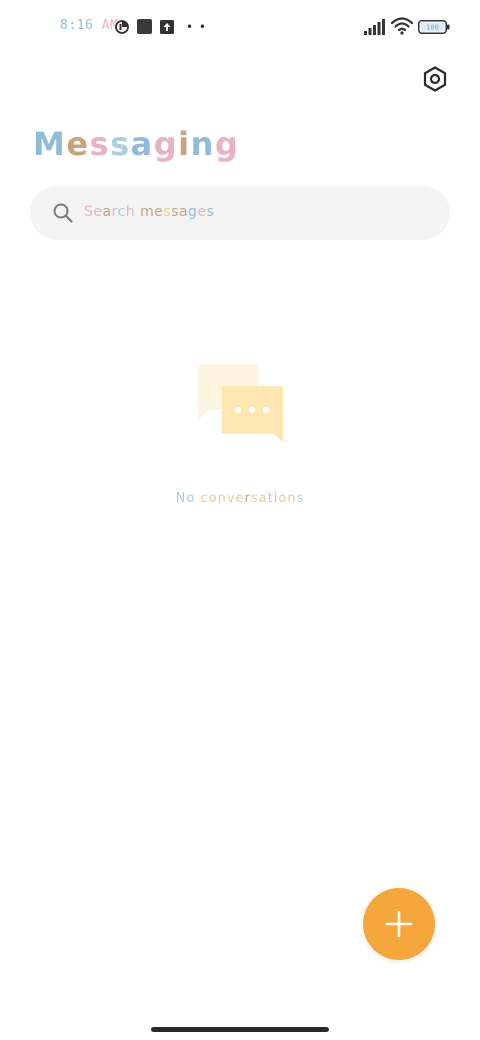  Describe the element at coordinates (167, 27) in the screenshot. I see `upload-icon` at that location.